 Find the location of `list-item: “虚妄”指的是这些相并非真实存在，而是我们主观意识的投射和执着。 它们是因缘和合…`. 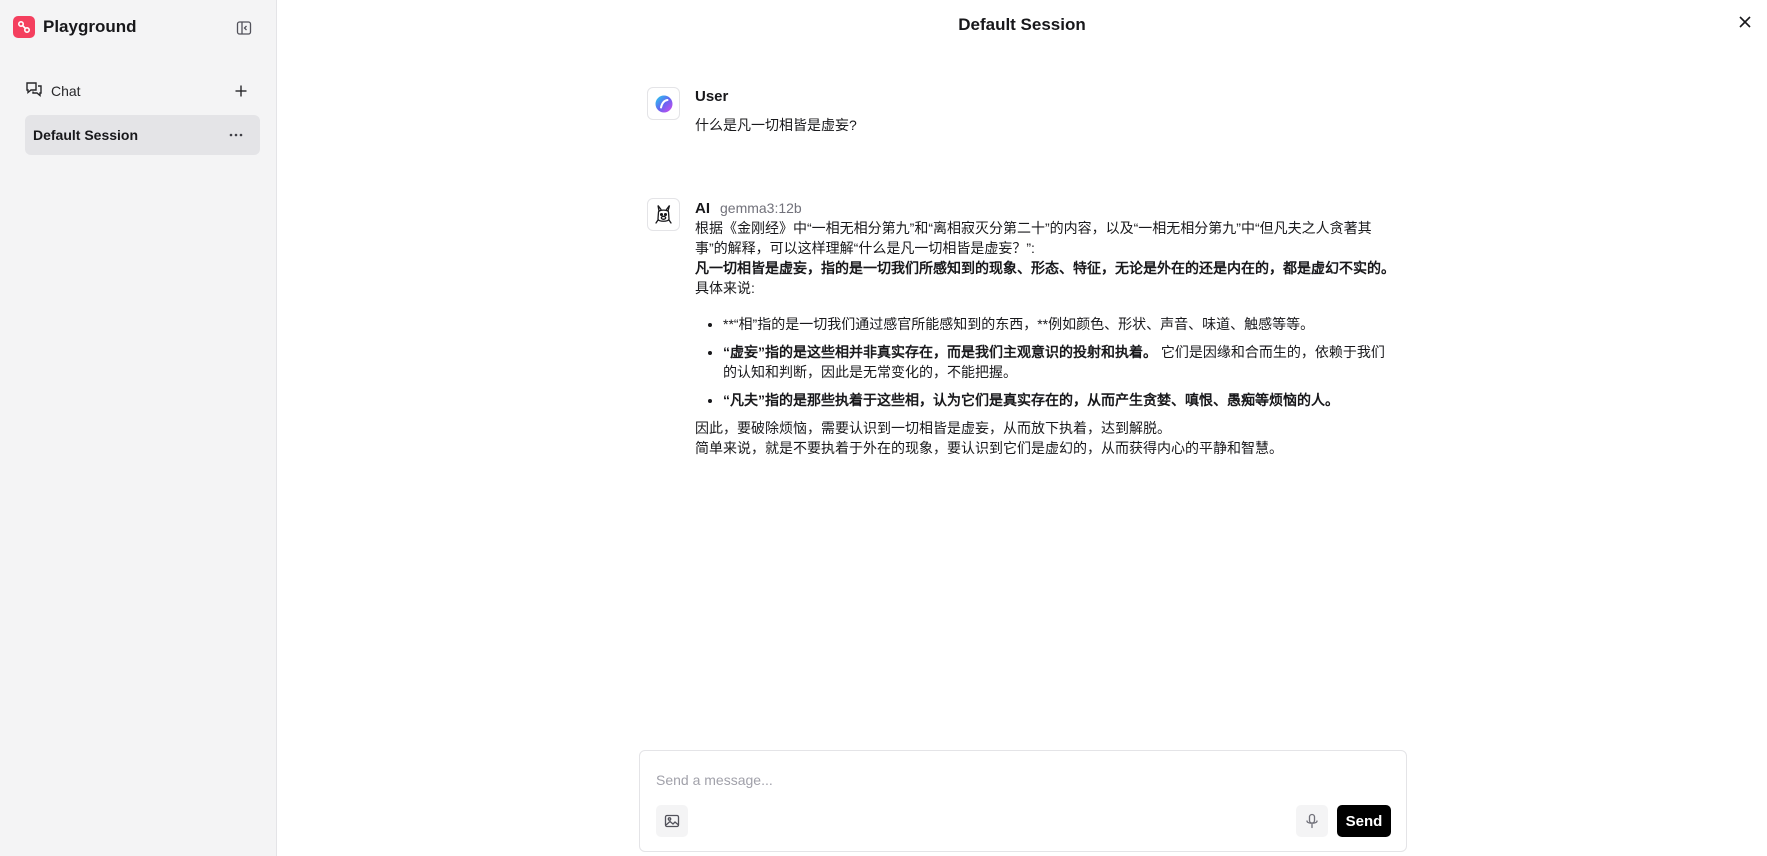

list-item: “虚妄”指的是这些相并非真实存在，而是我们主观意识的投射和执着。 它们是因缘和合… is located at coordinates (1059, 362).